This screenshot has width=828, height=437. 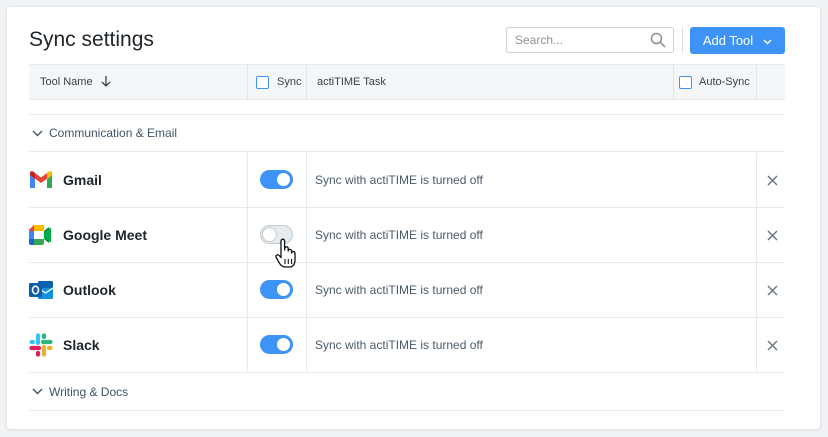 I want to click on tool-name-cell: Slack, so click(x=64, y=345).